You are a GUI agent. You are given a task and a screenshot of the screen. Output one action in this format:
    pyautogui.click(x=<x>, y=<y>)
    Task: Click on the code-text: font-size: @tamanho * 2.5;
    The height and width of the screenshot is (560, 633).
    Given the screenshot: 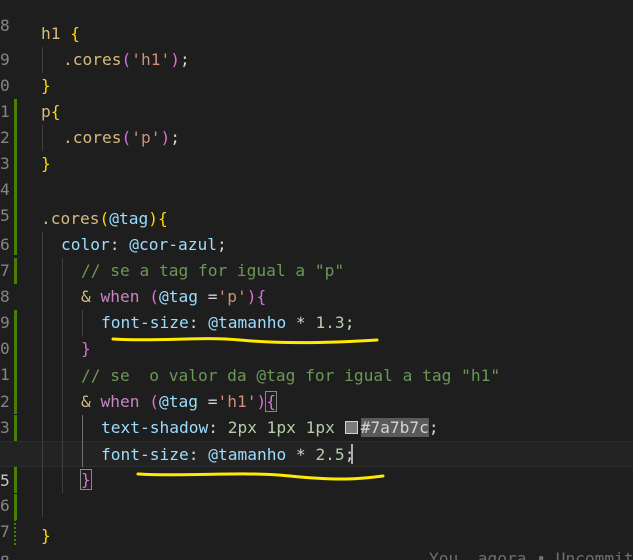 What is the action you would take?
    pyautogui.click(x=227, y=455)
    